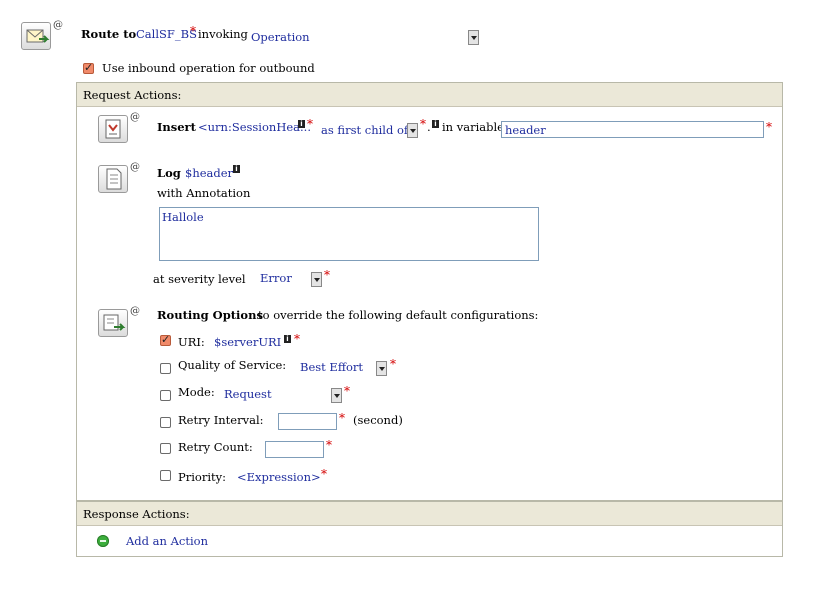 The image size is (822, 590). What do you see at coordinates (109, 34) in the screenshot?
I see `route-label: Route to` at bounding box center [109, 34].